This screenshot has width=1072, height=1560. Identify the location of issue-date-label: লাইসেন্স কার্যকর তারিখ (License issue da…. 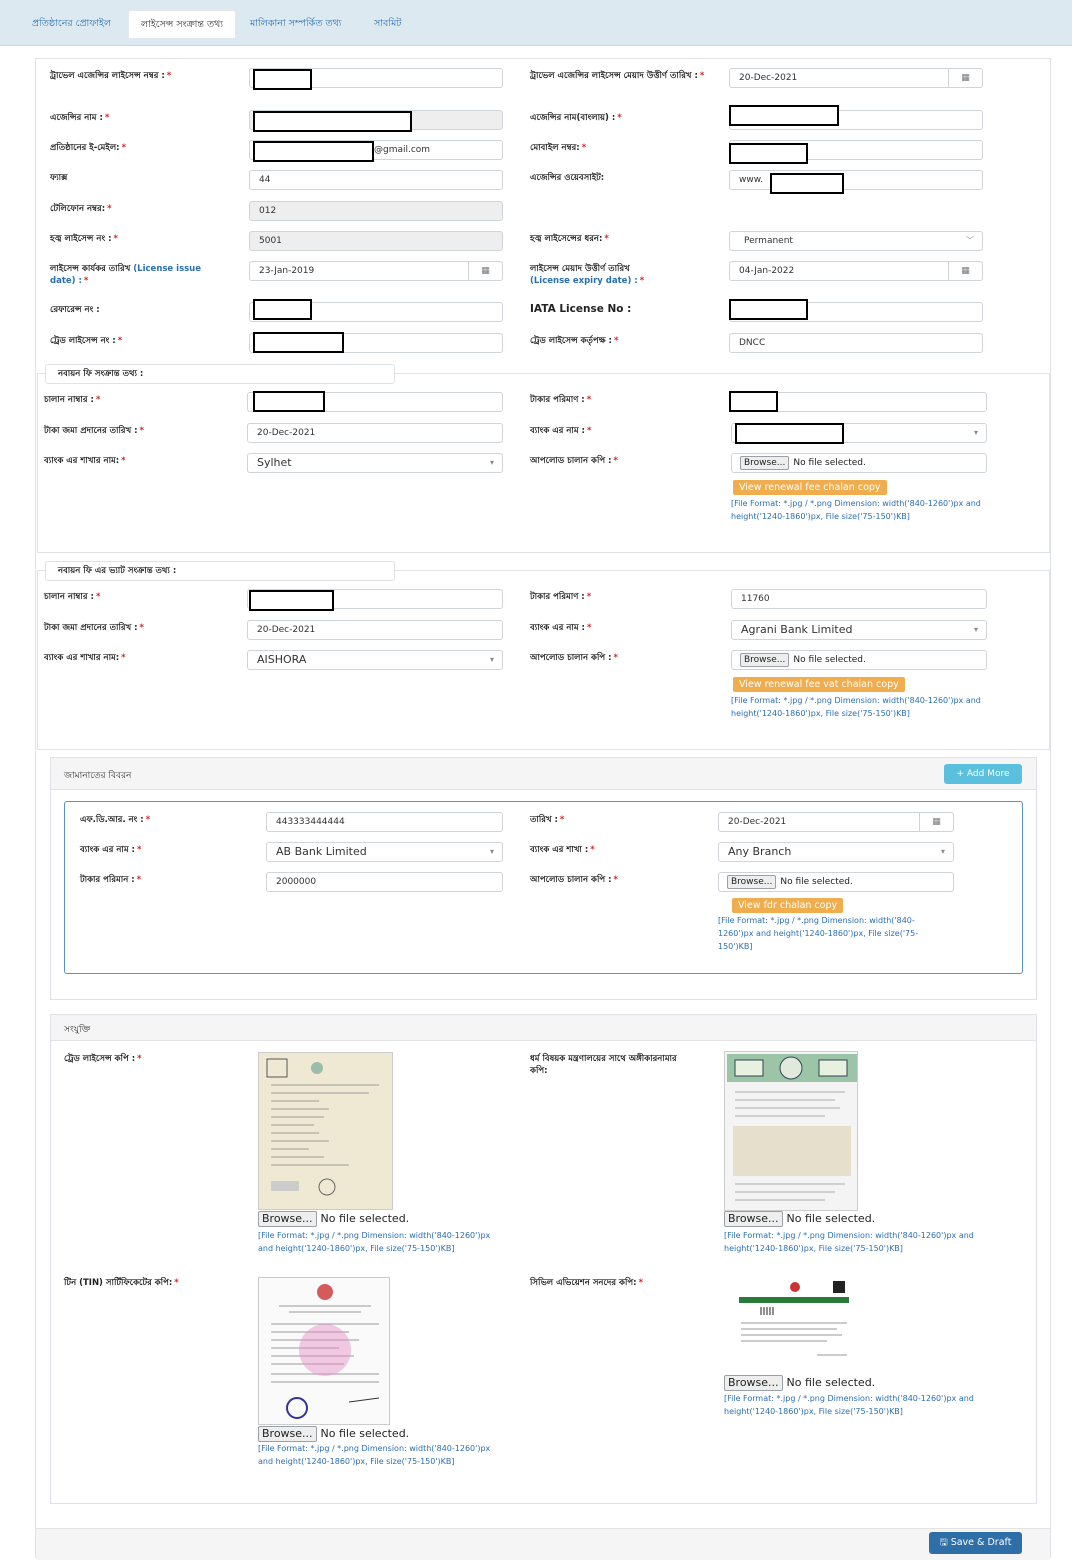
(125, 275).